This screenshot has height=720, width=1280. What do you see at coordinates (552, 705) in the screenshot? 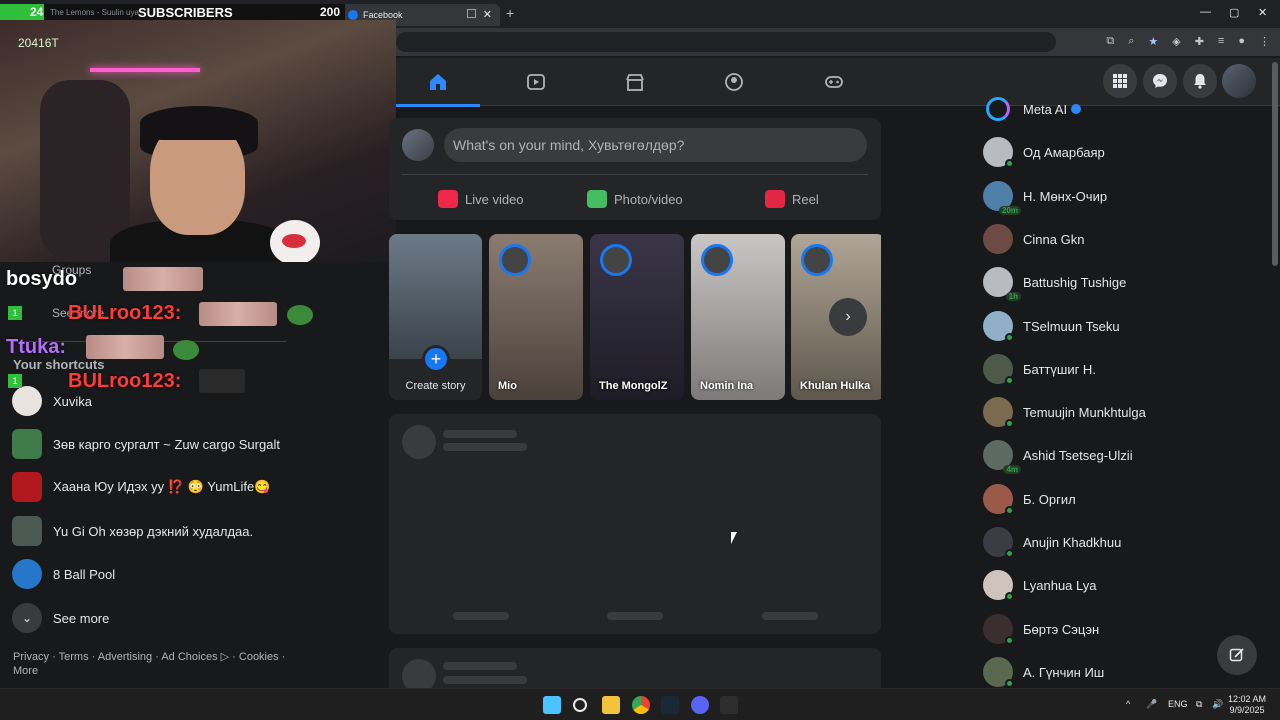
I see `start-icon` at bounding box center [552, 705].